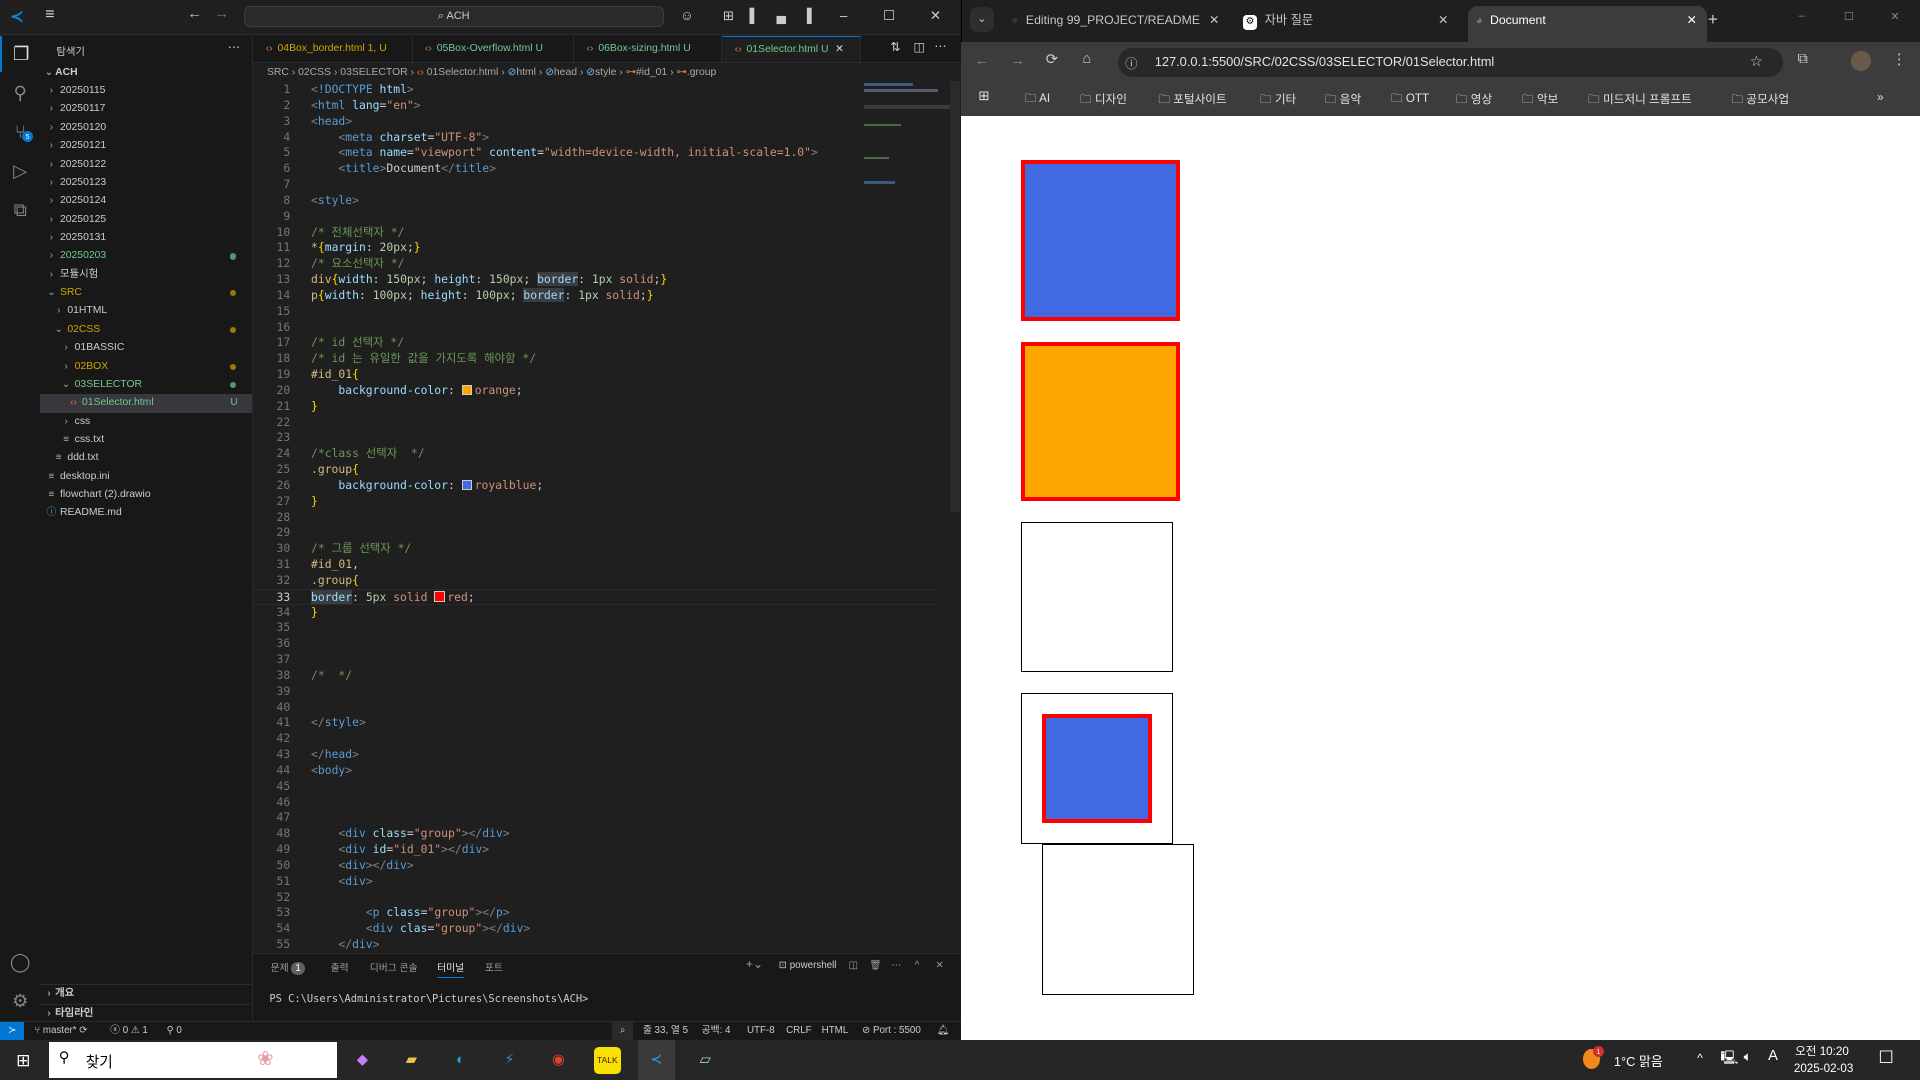 The width and height of the screenshot is (1920, 1080). What do you see at coordinates (686, 15) in the screenshot?
I see `copilot-icon: ☺` at bounding box center [686, 15].